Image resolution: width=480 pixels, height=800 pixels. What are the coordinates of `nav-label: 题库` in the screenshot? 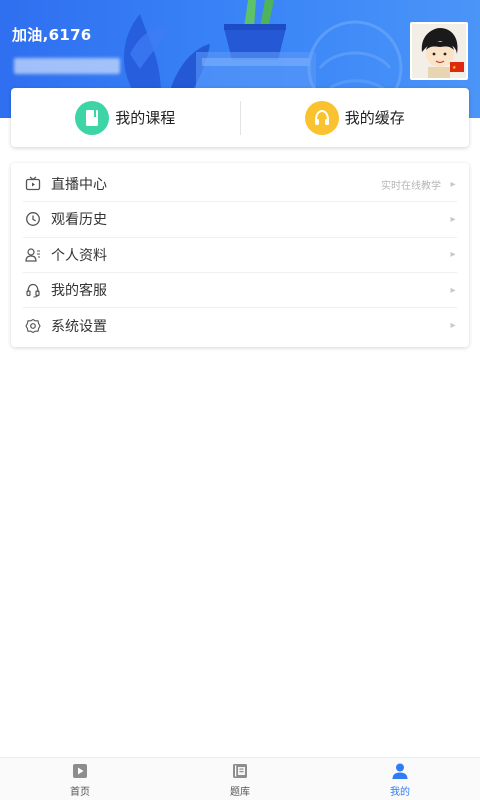 It's located at (240, 792).